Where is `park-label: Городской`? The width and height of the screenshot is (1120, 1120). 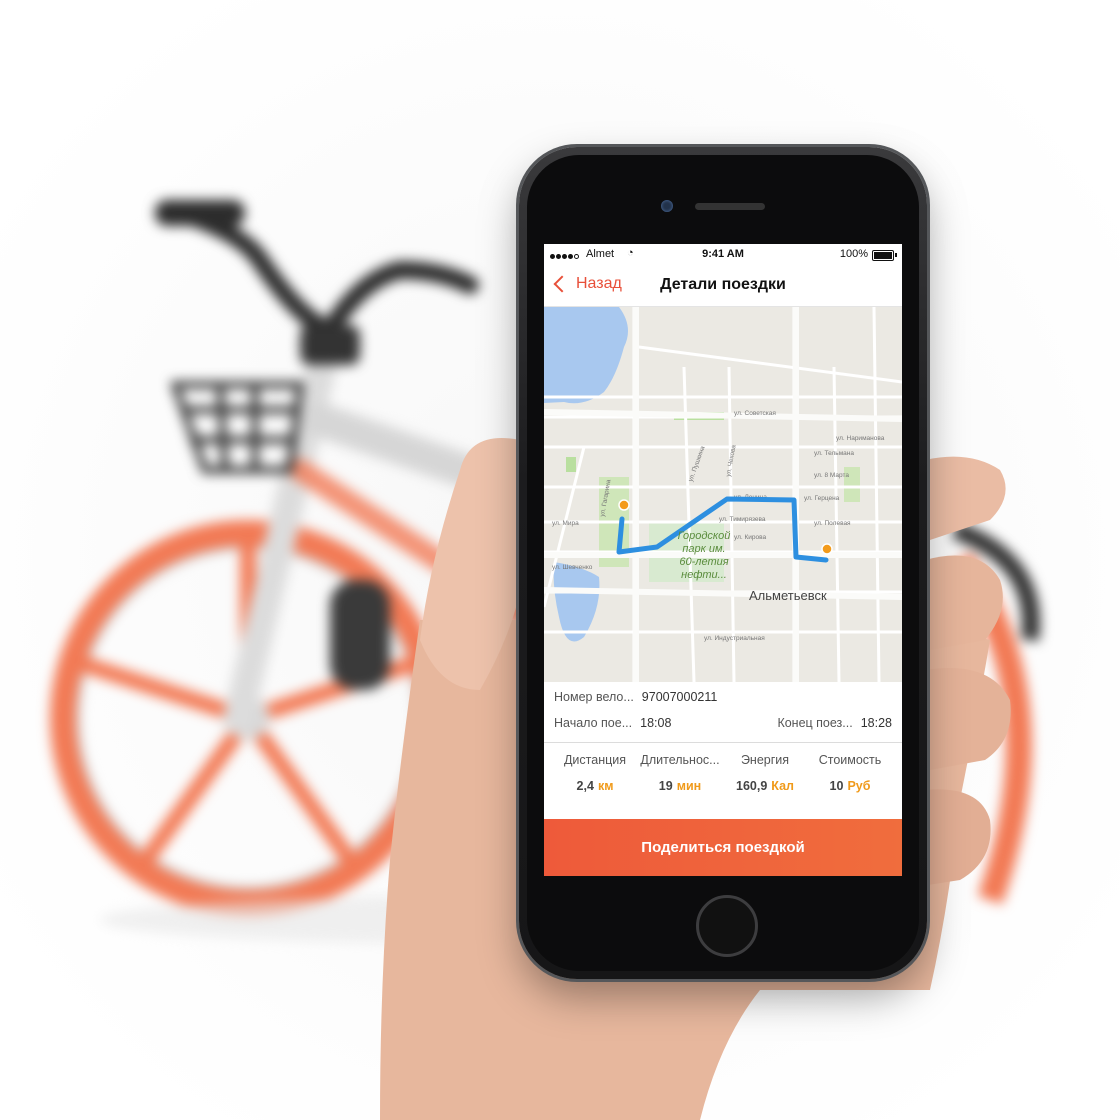
park-label: Городской is located at coordinates (704, 536).